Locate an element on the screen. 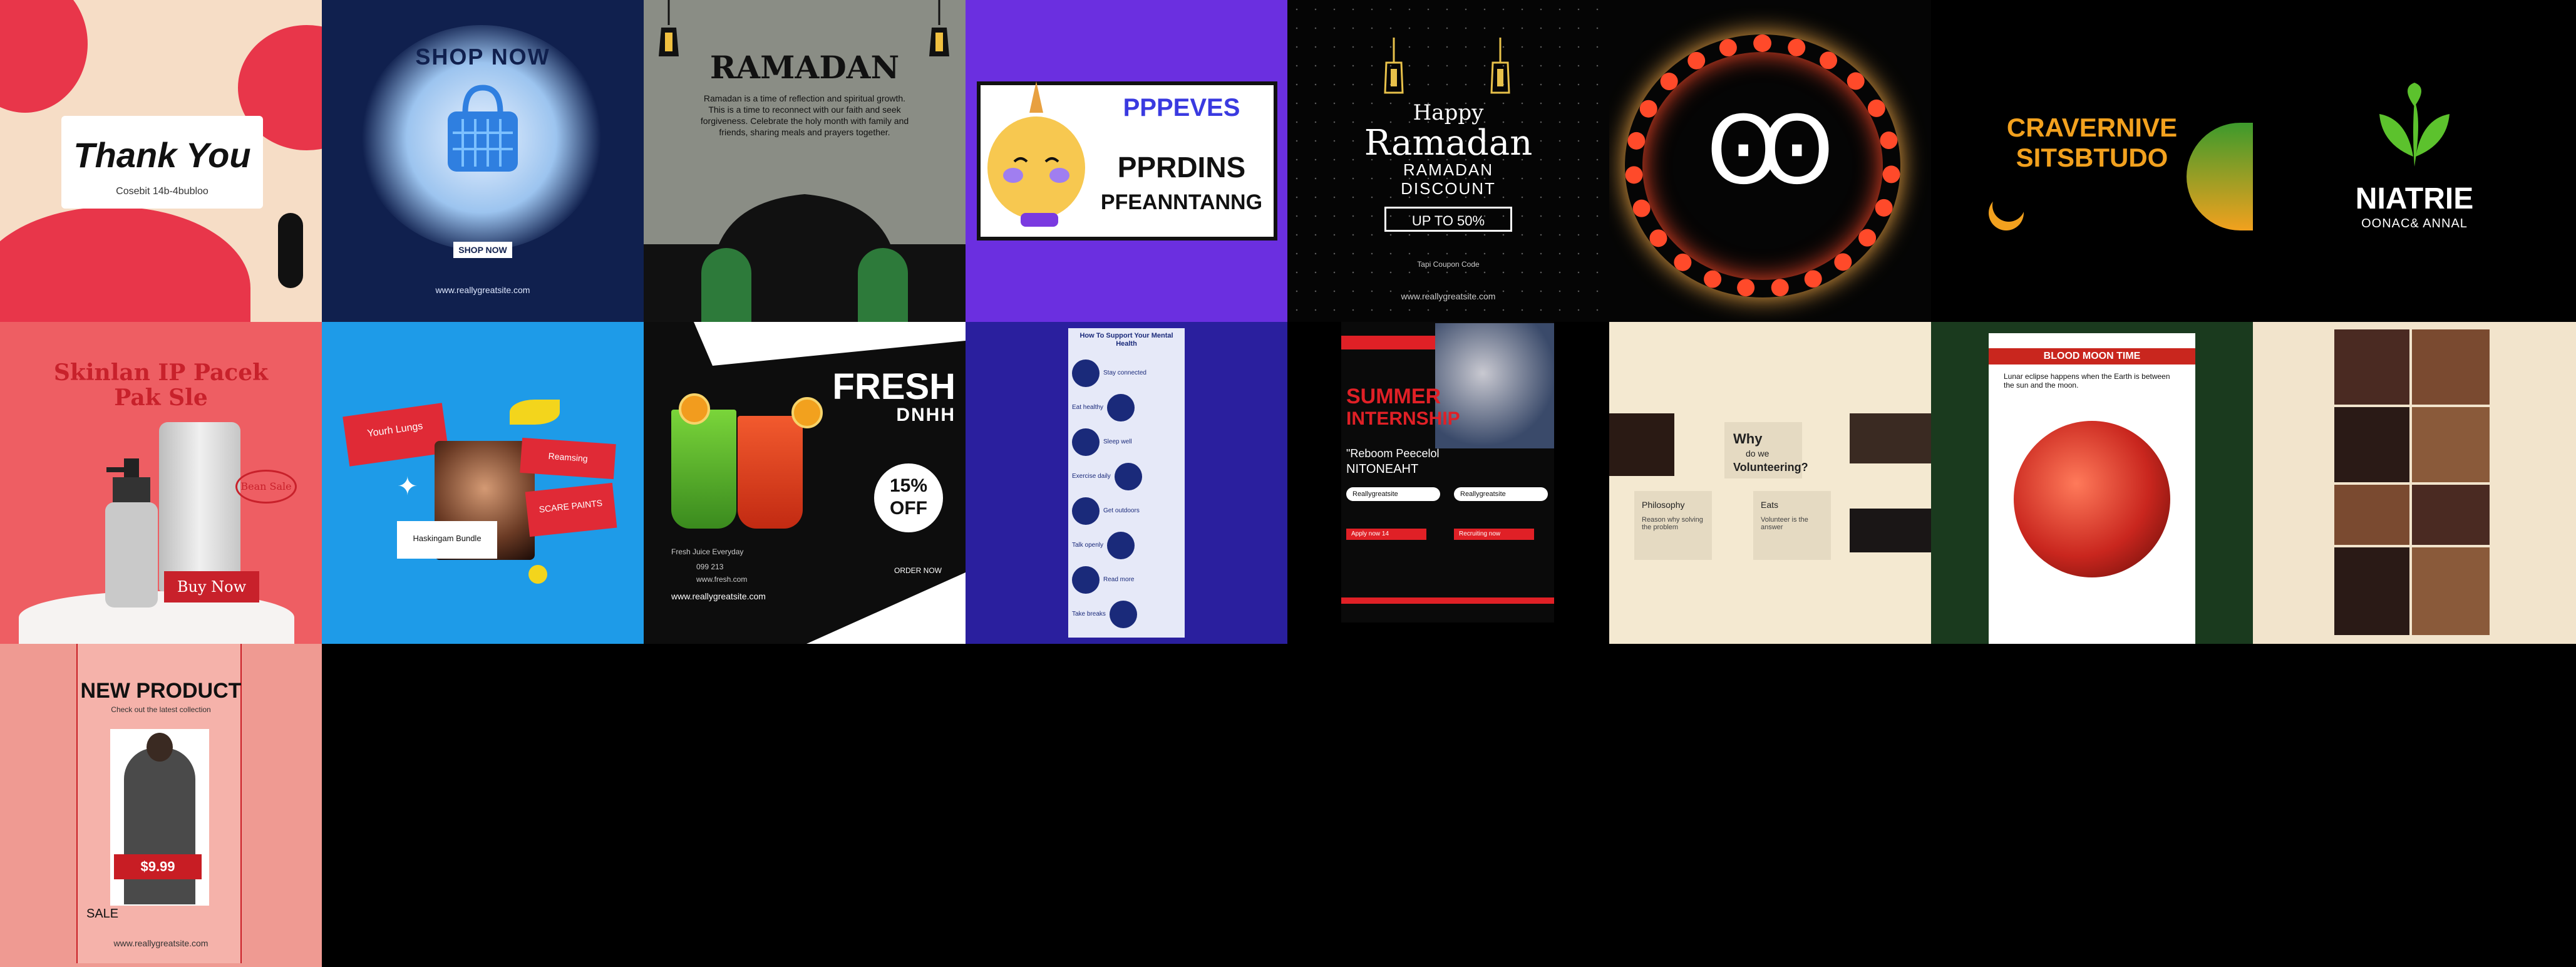  crescent-moon-icon is located at coordinates (2006, 213).